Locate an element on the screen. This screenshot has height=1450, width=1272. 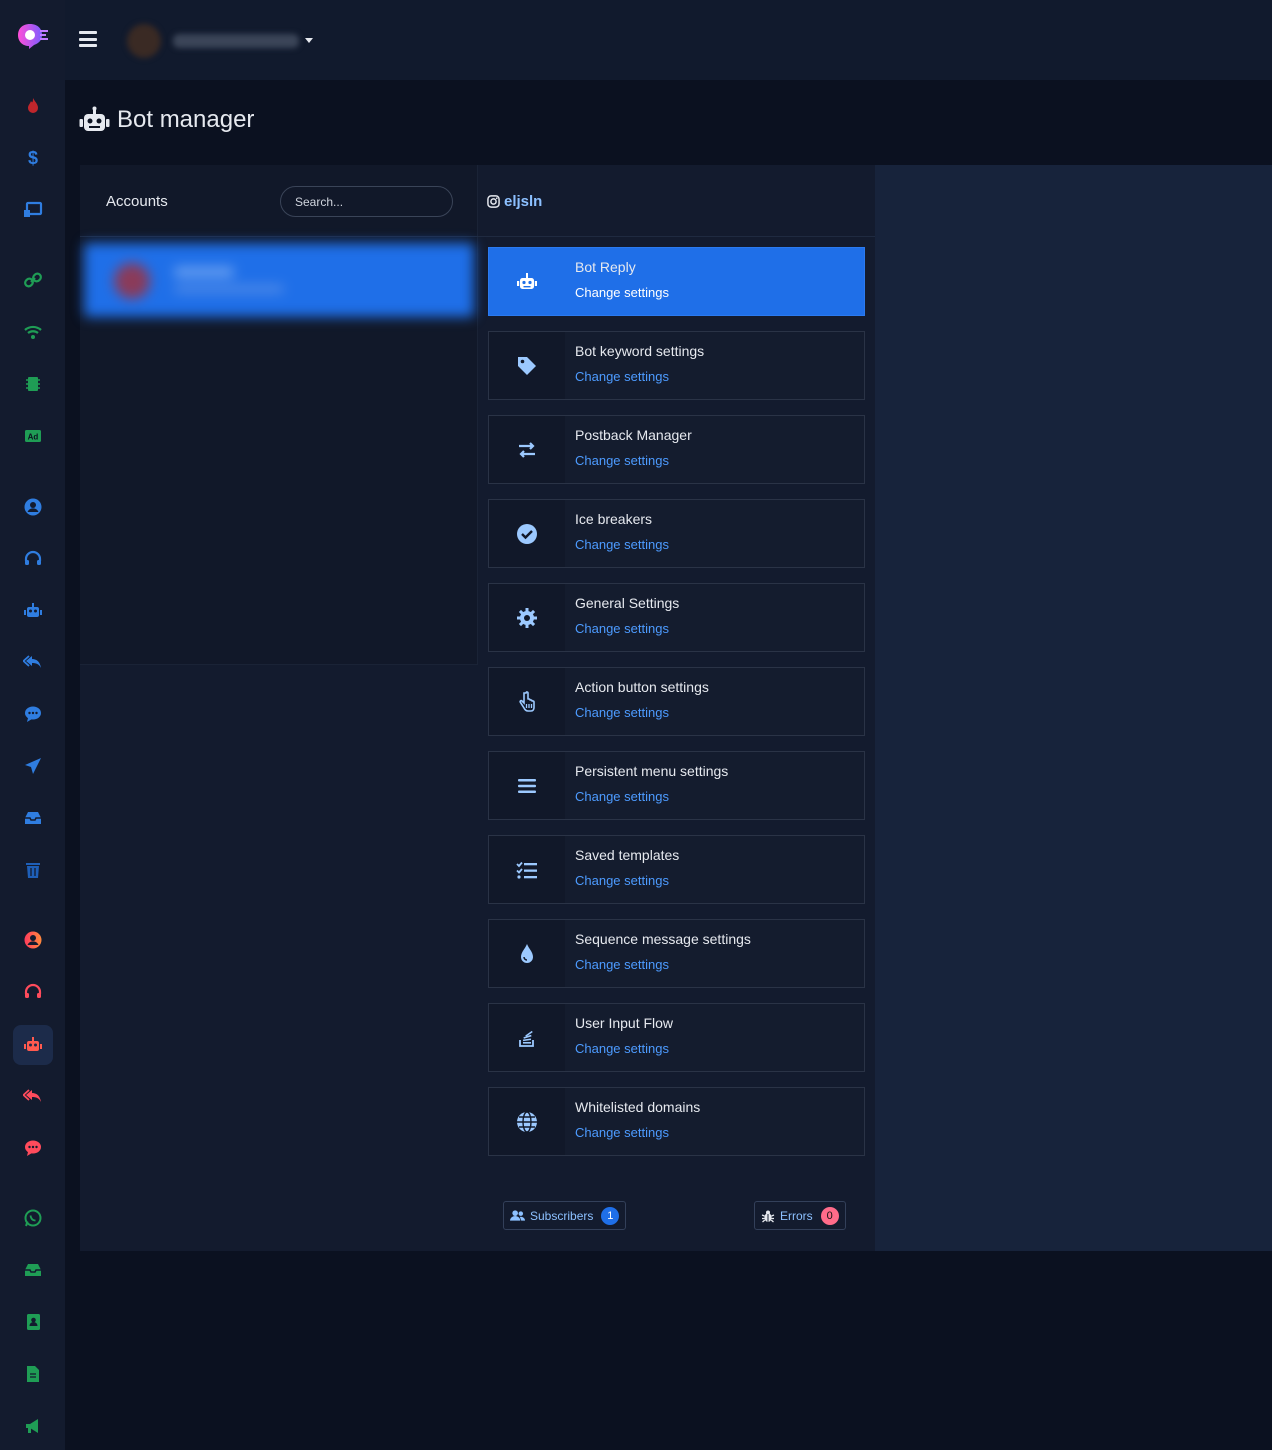
account-handle: eljsln is located at coordinates (514, 201).